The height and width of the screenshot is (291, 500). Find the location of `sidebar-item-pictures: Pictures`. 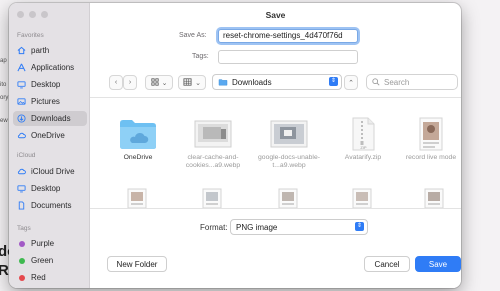

sidebar-item-pictures: Pictures is located at coordinates (50, 101).